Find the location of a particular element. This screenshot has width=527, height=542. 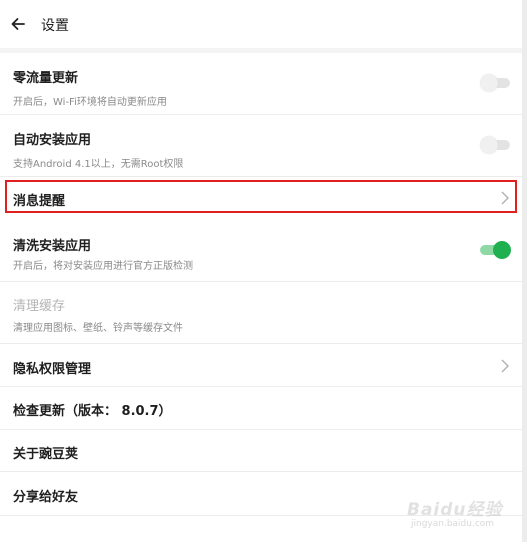

setting-privacy-permissions: 隐私权限管理 is located at coordinates (261, 365).